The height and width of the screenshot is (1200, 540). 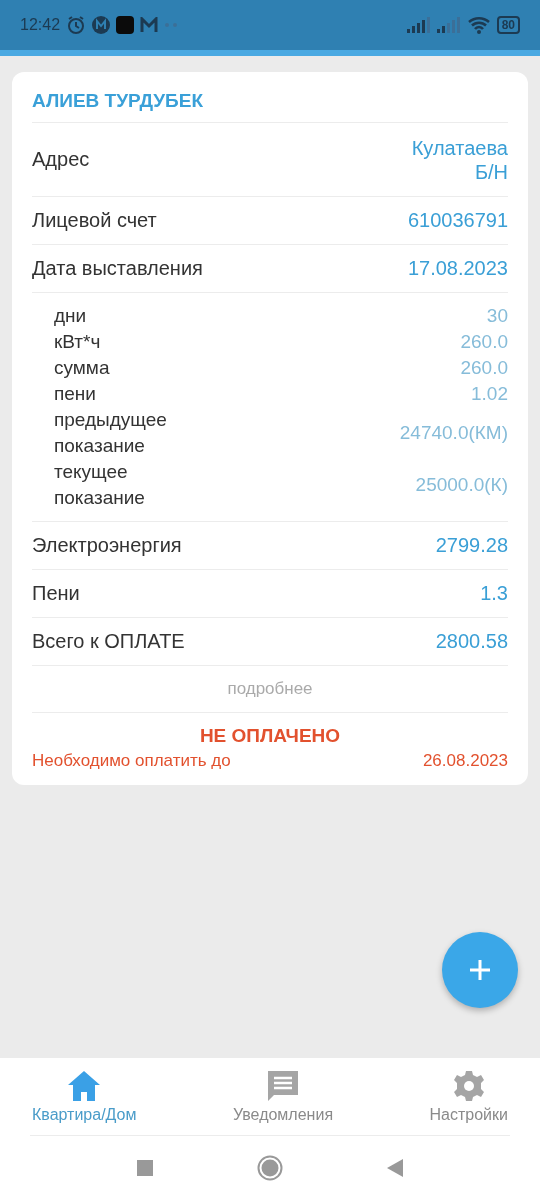 What do you see at coordinates (131, 761) in the screenshot?
I see `due-label: Необходимо оплатить до` at bounding box center [131, 761].